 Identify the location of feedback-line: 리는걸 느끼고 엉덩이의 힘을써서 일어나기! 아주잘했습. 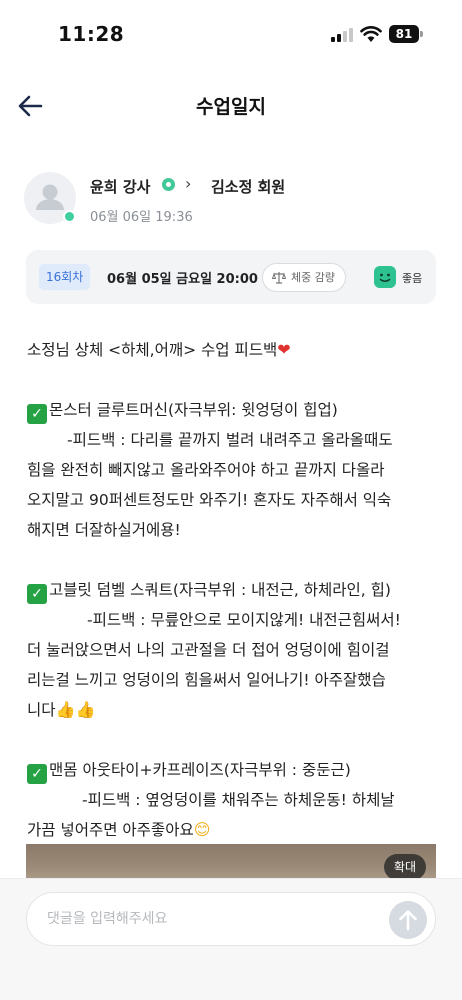
(206, 680).